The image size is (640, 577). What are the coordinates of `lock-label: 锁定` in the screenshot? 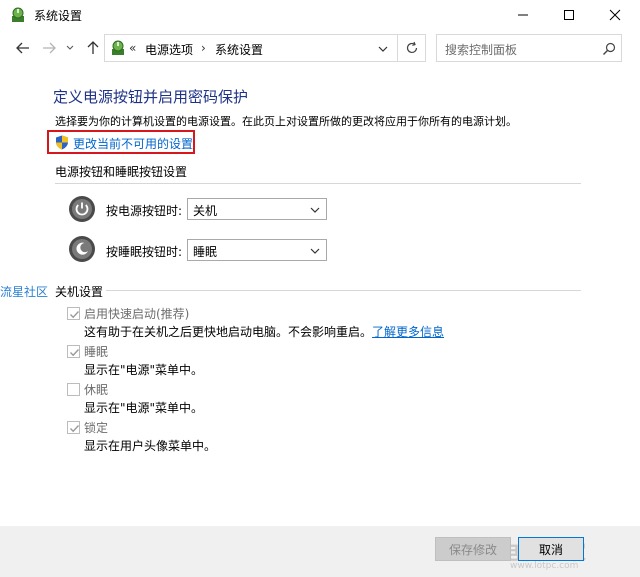 It's located at (96, 428).